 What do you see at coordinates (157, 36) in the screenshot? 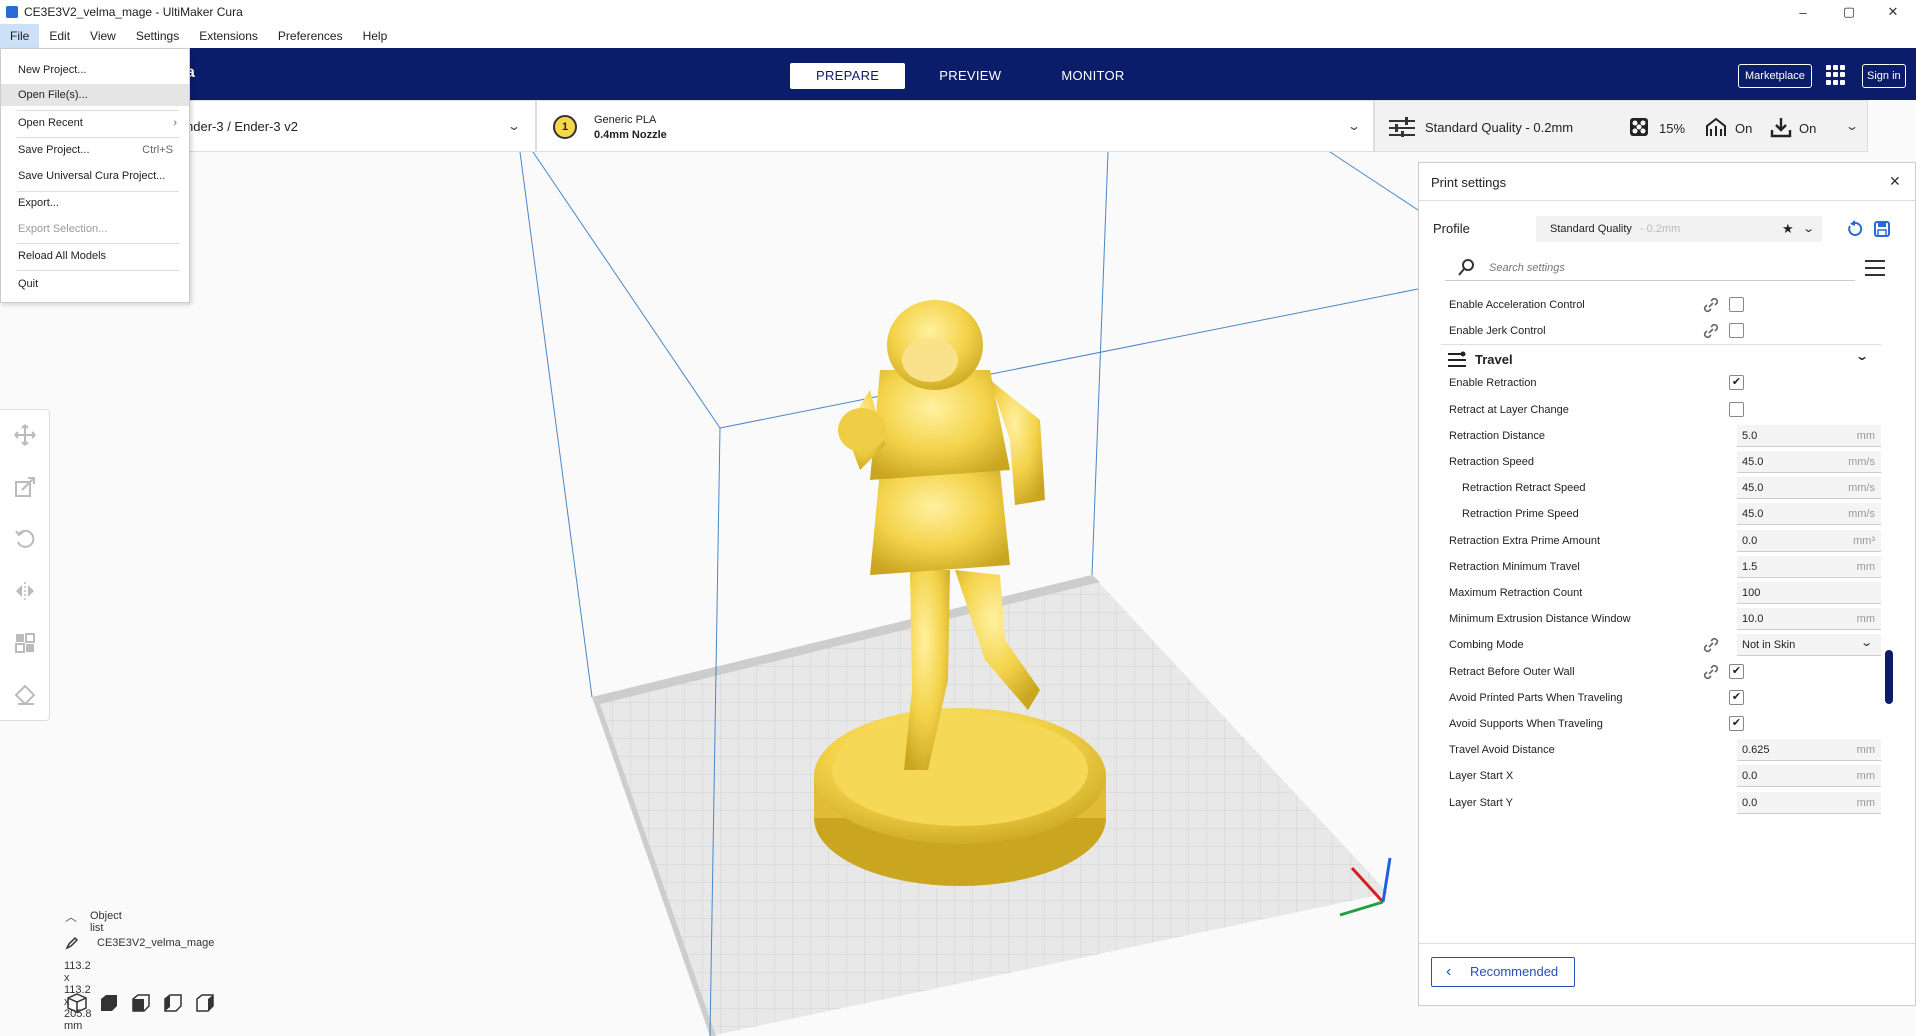
I see `menu-settings: Settings` at bounding box center [157, 36].